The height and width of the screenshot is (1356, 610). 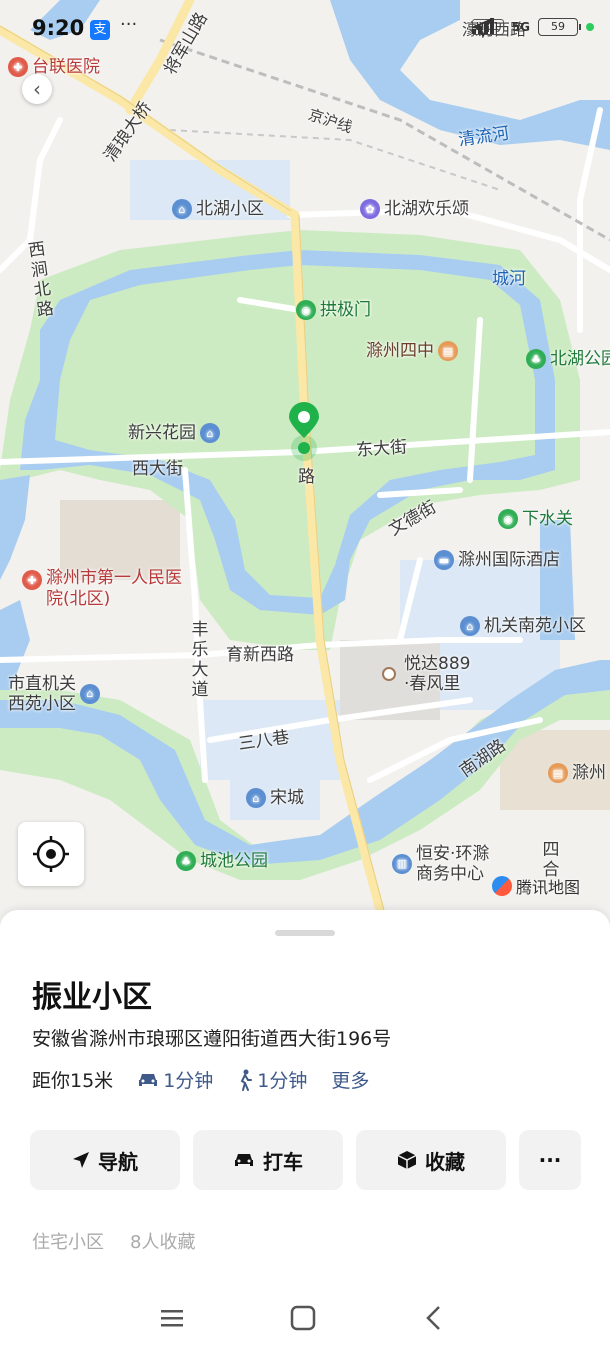 What do you see at coordinates (102, 589) in the screenshot?
I see `map-poi-first-hospital: ✚ 滁州市第一人民医院(北区)` at bounding box center [102, 589].